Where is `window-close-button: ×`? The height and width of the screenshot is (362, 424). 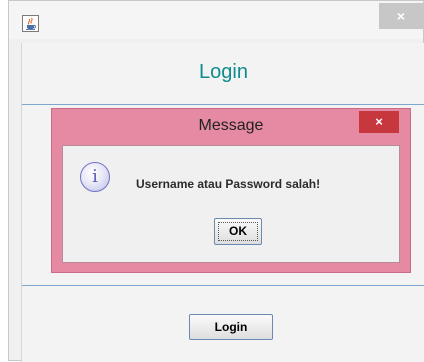
window-close-button: × is located at coordinates (401, 16).